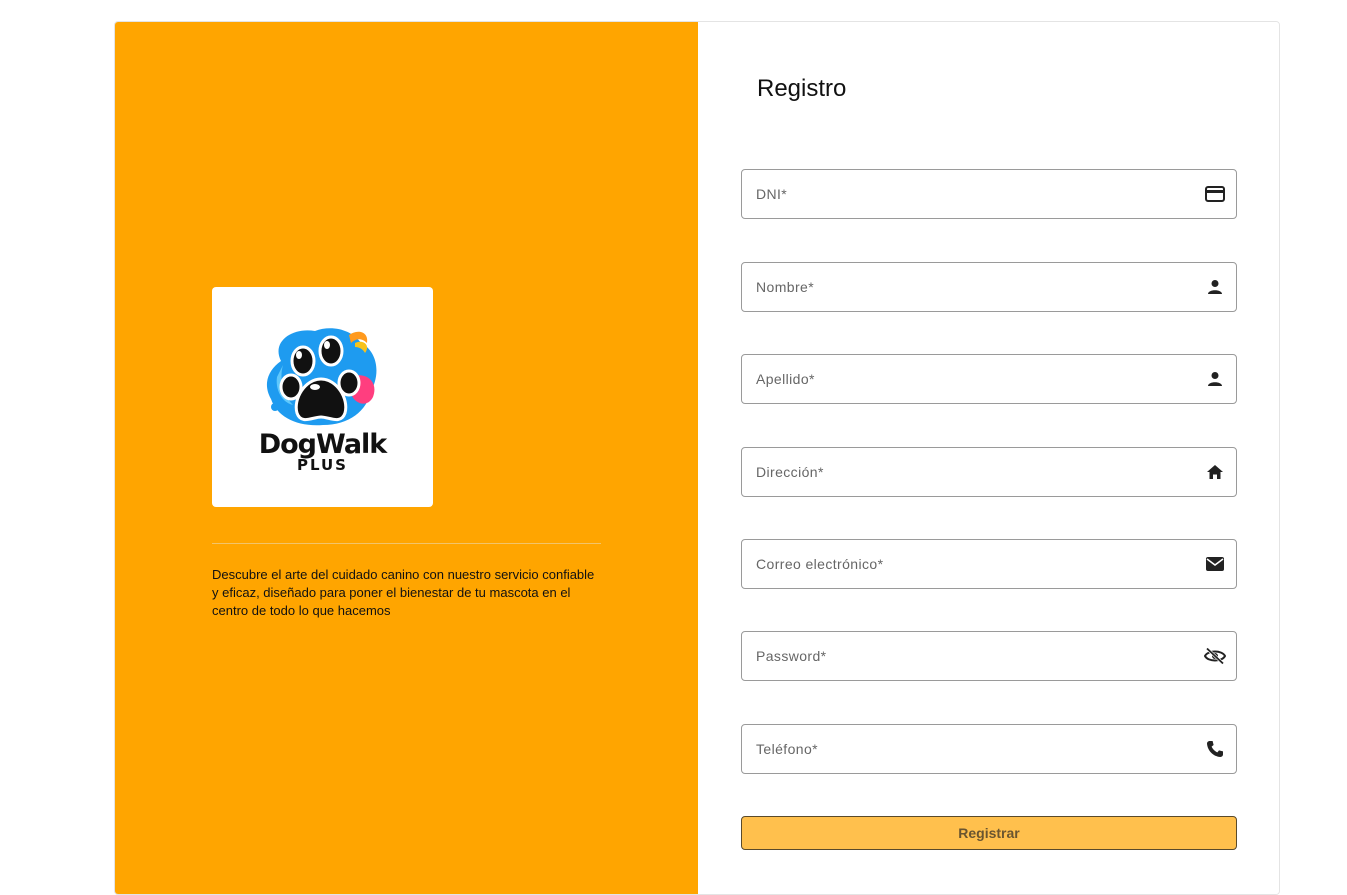  I want to click on divider, so click(406, 543).